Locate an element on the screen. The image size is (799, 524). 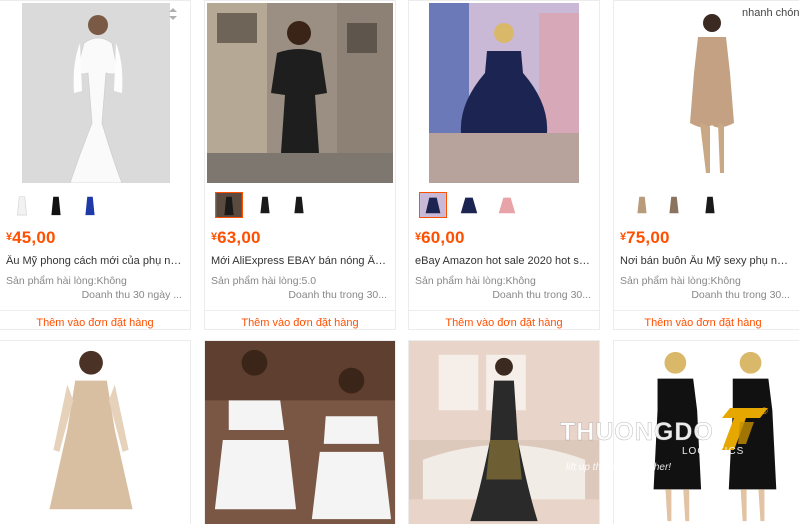
price-value: 63,00 is located at coordinates (239, 237).